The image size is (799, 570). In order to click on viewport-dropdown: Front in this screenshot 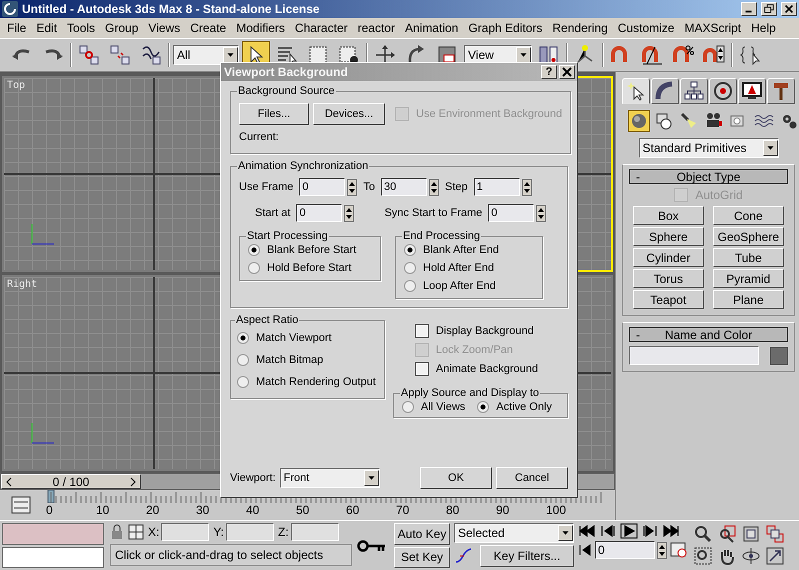, I will do `click(330, 478)`.